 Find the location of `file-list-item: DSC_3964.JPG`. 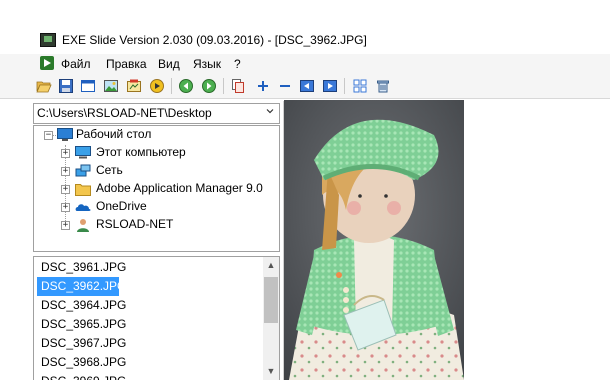

file-list-item: DSC_3964.JPG is located at coordinates (148, 305).